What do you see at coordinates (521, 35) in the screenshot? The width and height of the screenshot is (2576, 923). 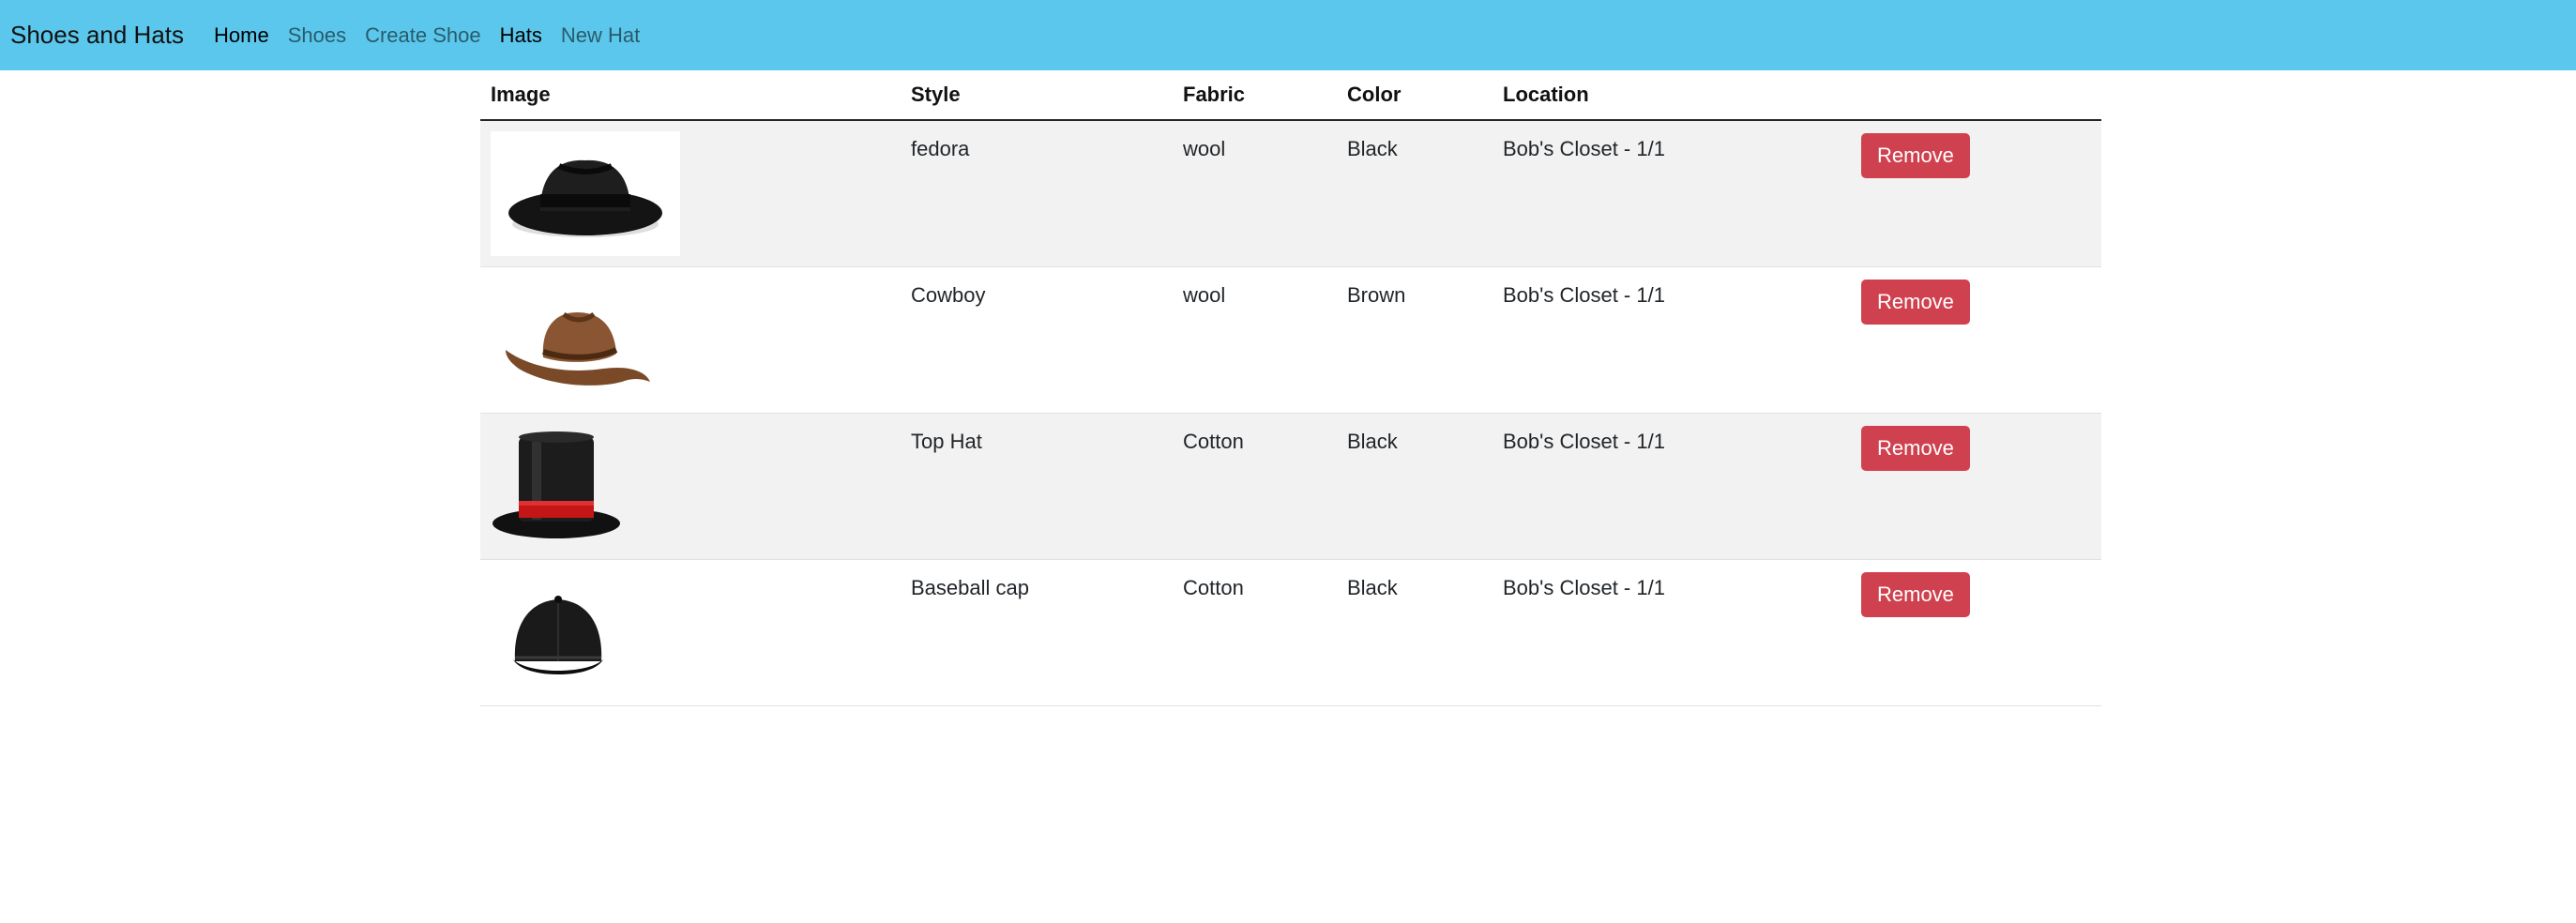 I see `nav-link-hats: Hats` at bounding box center [521, 35].